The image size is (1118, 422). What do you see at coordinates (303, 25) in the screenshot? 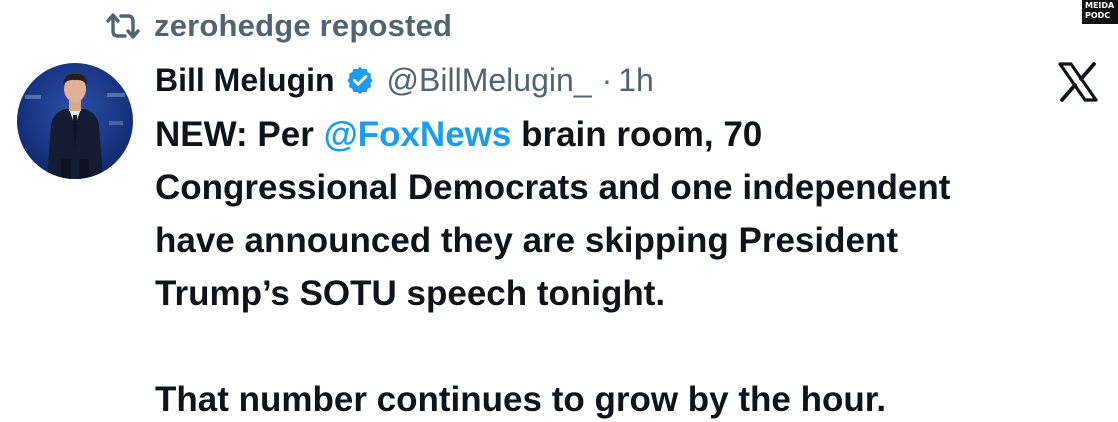
I see `repost-label: zerohedge reposted` at bounding box center [303, 25].